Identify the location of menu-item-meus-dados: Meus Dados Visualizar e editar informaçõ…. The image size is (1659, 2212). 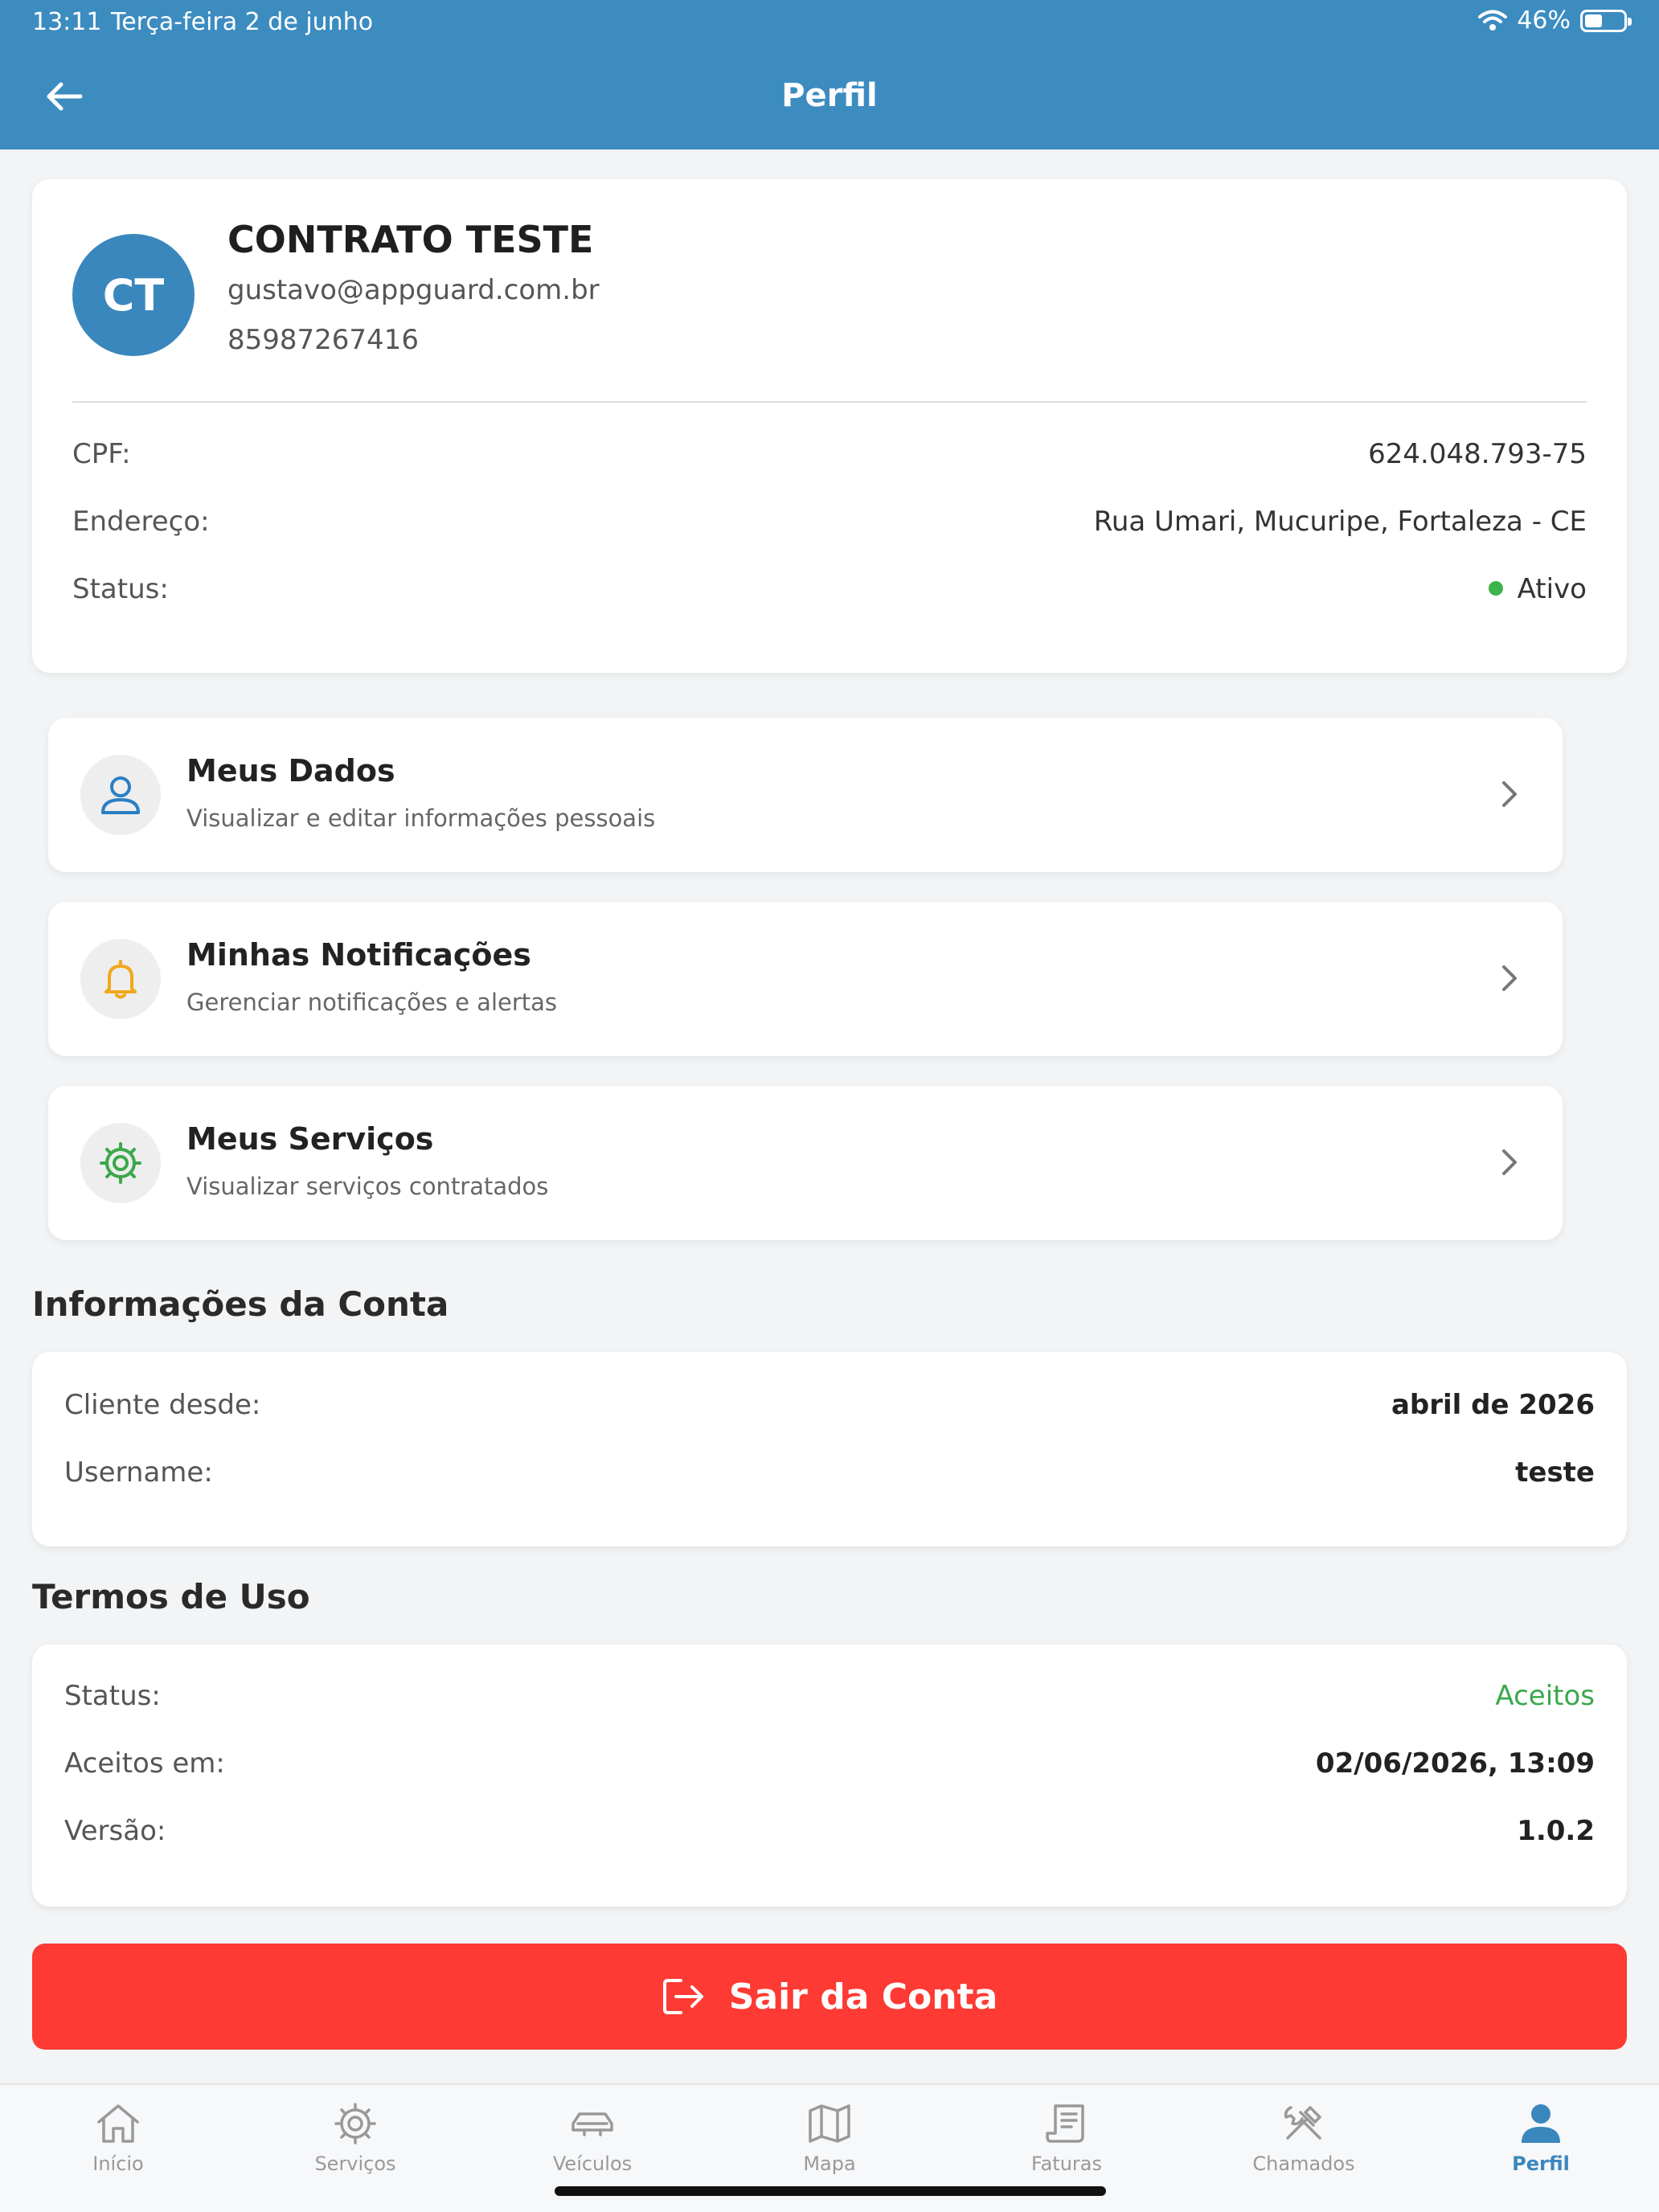
(805, 795).